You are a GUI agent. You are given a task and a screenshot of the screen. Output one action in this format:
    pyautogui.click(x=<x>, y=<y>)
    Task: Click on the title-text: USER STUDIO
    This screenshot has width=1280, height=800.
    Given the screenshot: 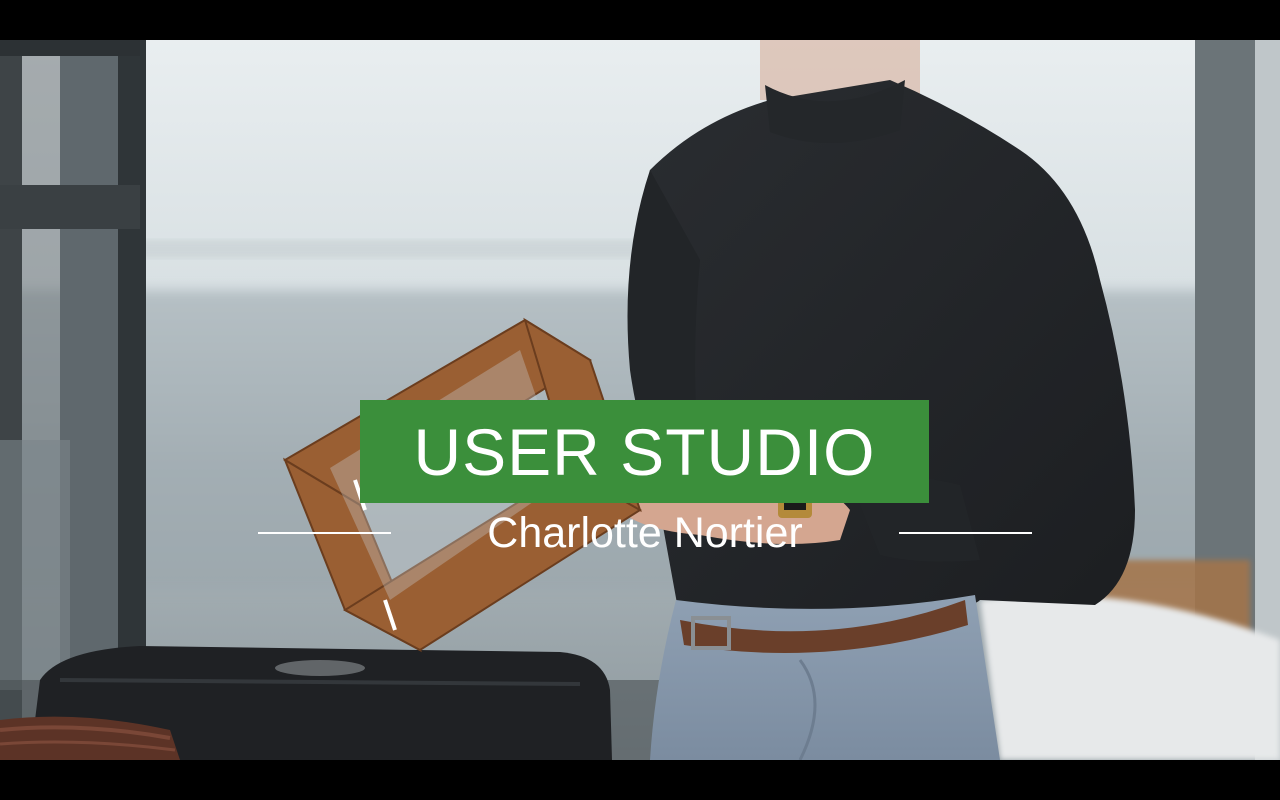 What is the action you would take?
    pyautogui.click(x=644, y=451)
    